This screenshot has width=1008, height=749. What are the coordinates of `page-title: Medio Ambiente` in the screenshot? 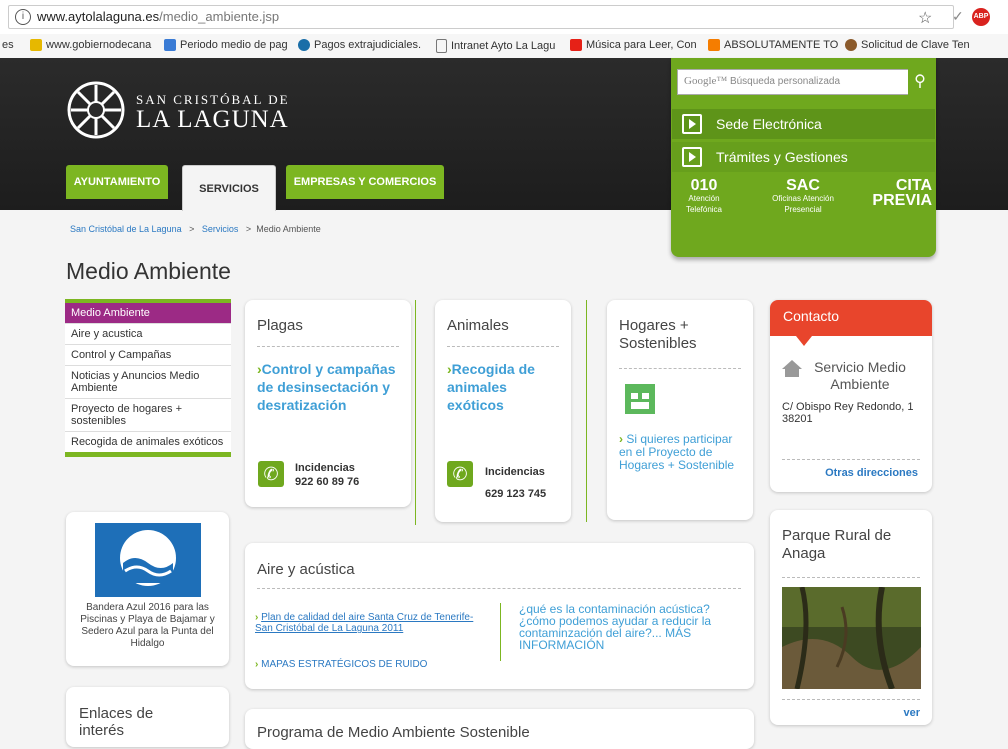 It's located at (148, 271).